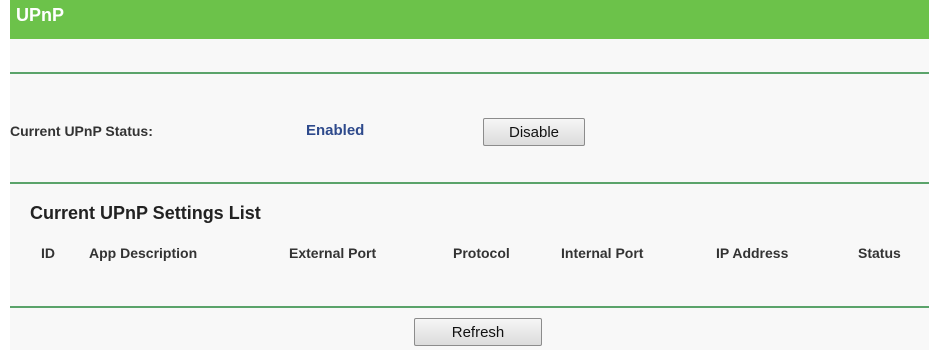  I want to click on title-bar: UPnP, so click(469, 19).